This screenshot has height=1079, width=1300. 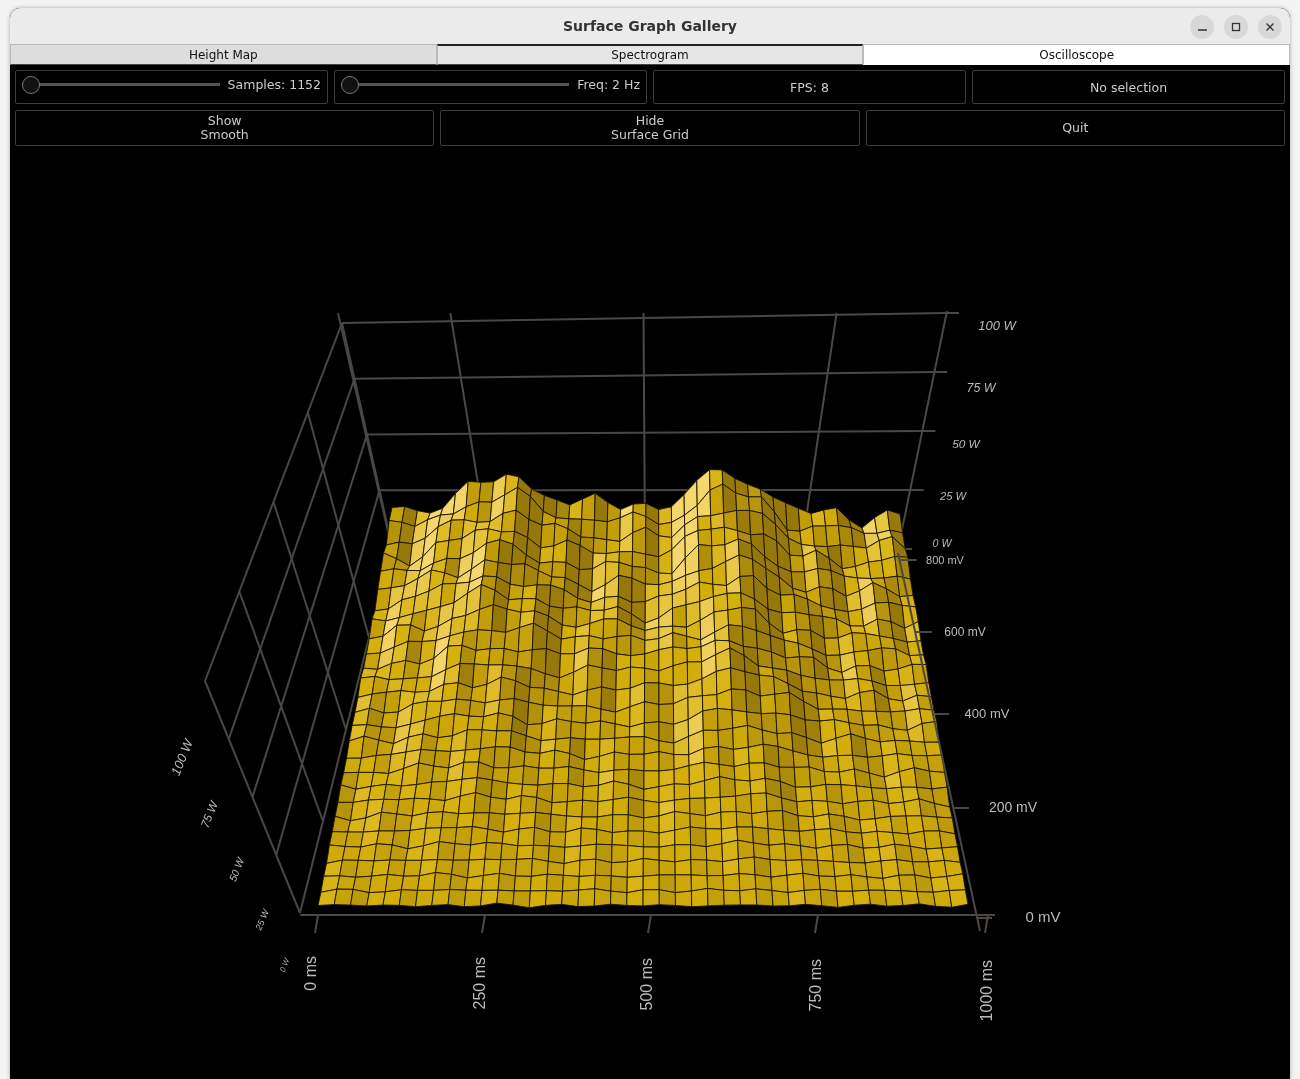 I want to click on minimize-button, so click(x=1202, y=27).